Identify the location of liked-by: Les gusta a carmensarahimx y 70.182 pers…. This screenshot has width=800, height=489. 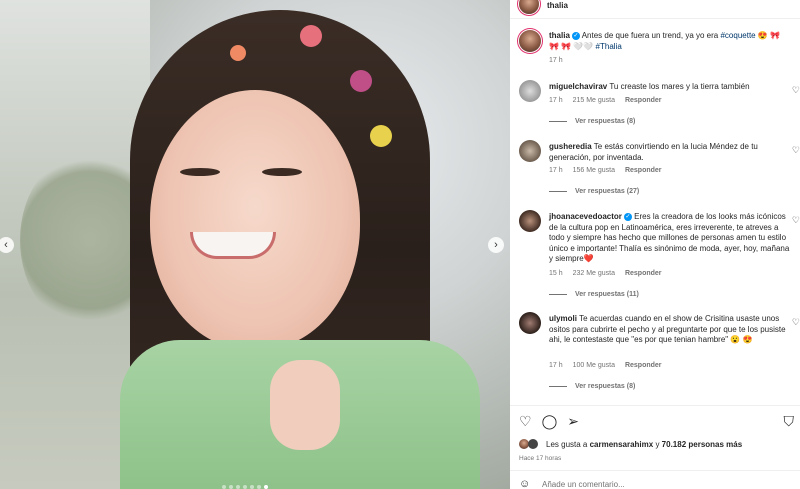
(631, 444).